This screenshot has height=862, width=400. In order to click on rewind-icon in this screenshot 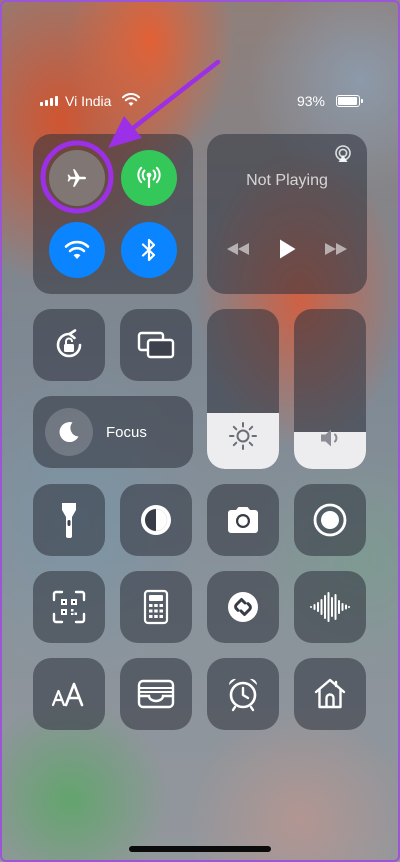, I will do `click(238, 251)`.